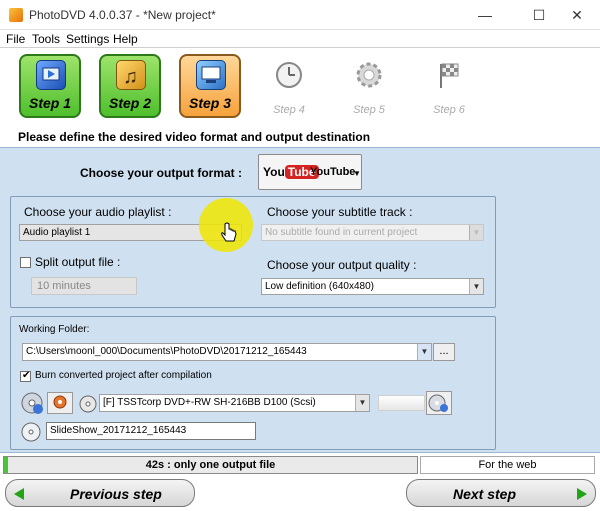  I want to click on step-5-button: Step 5, so click(369, 86).